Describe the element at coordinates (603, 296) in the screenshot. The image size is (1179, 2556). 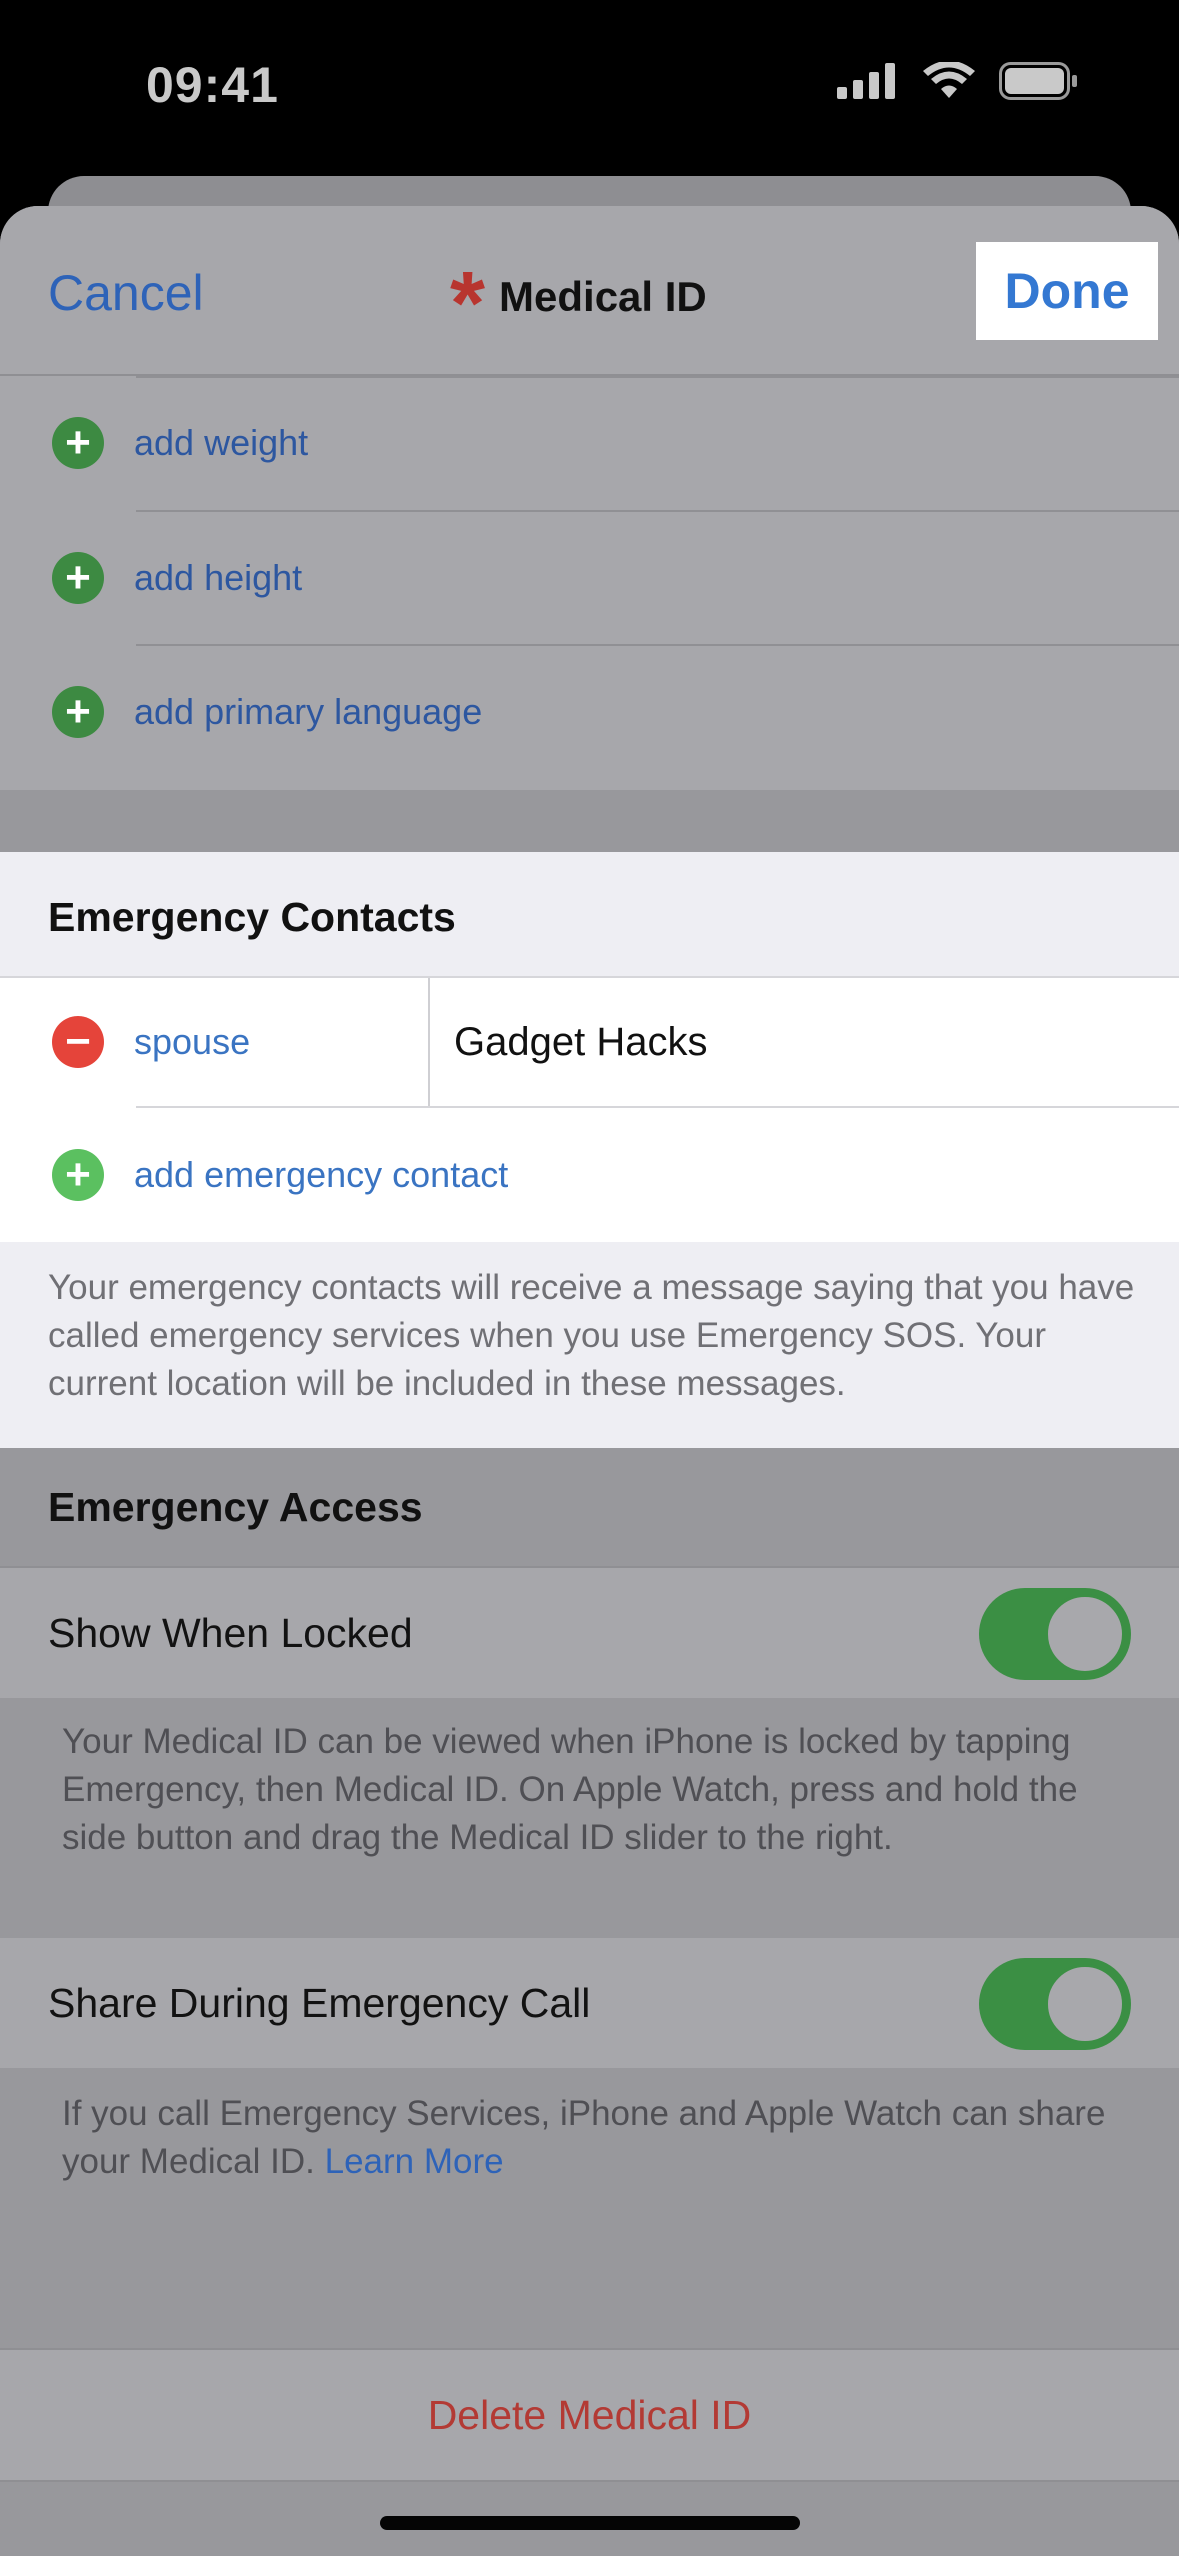
I see `page-title-text: Medical ID` at that location.